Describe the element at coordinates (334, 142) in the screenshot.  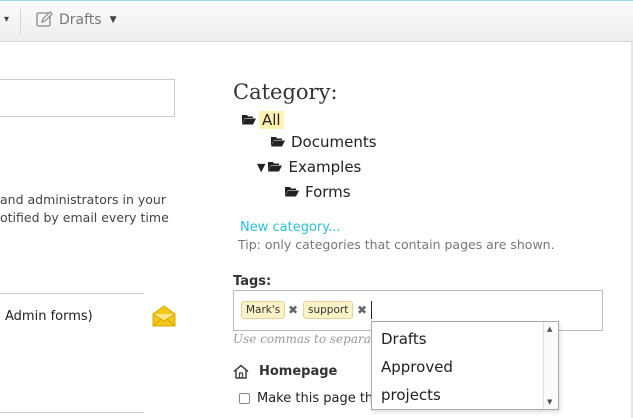
I see `category-label: Documents` at that location.